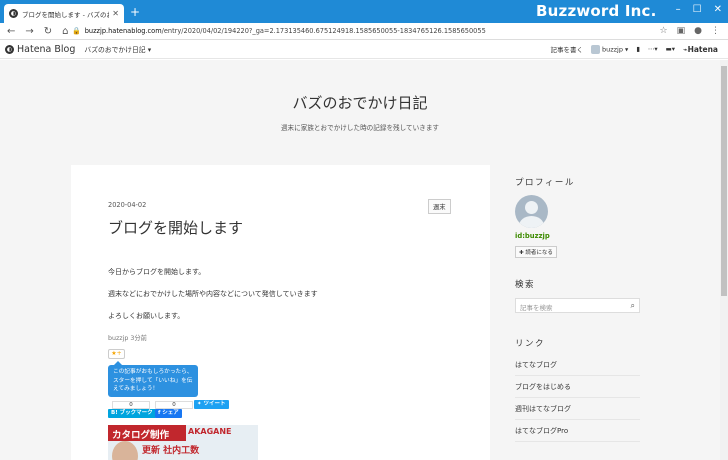 The height and width of the screenshot is (460, 728). I want to click on bookmark-count: 0, so click(131, 405).